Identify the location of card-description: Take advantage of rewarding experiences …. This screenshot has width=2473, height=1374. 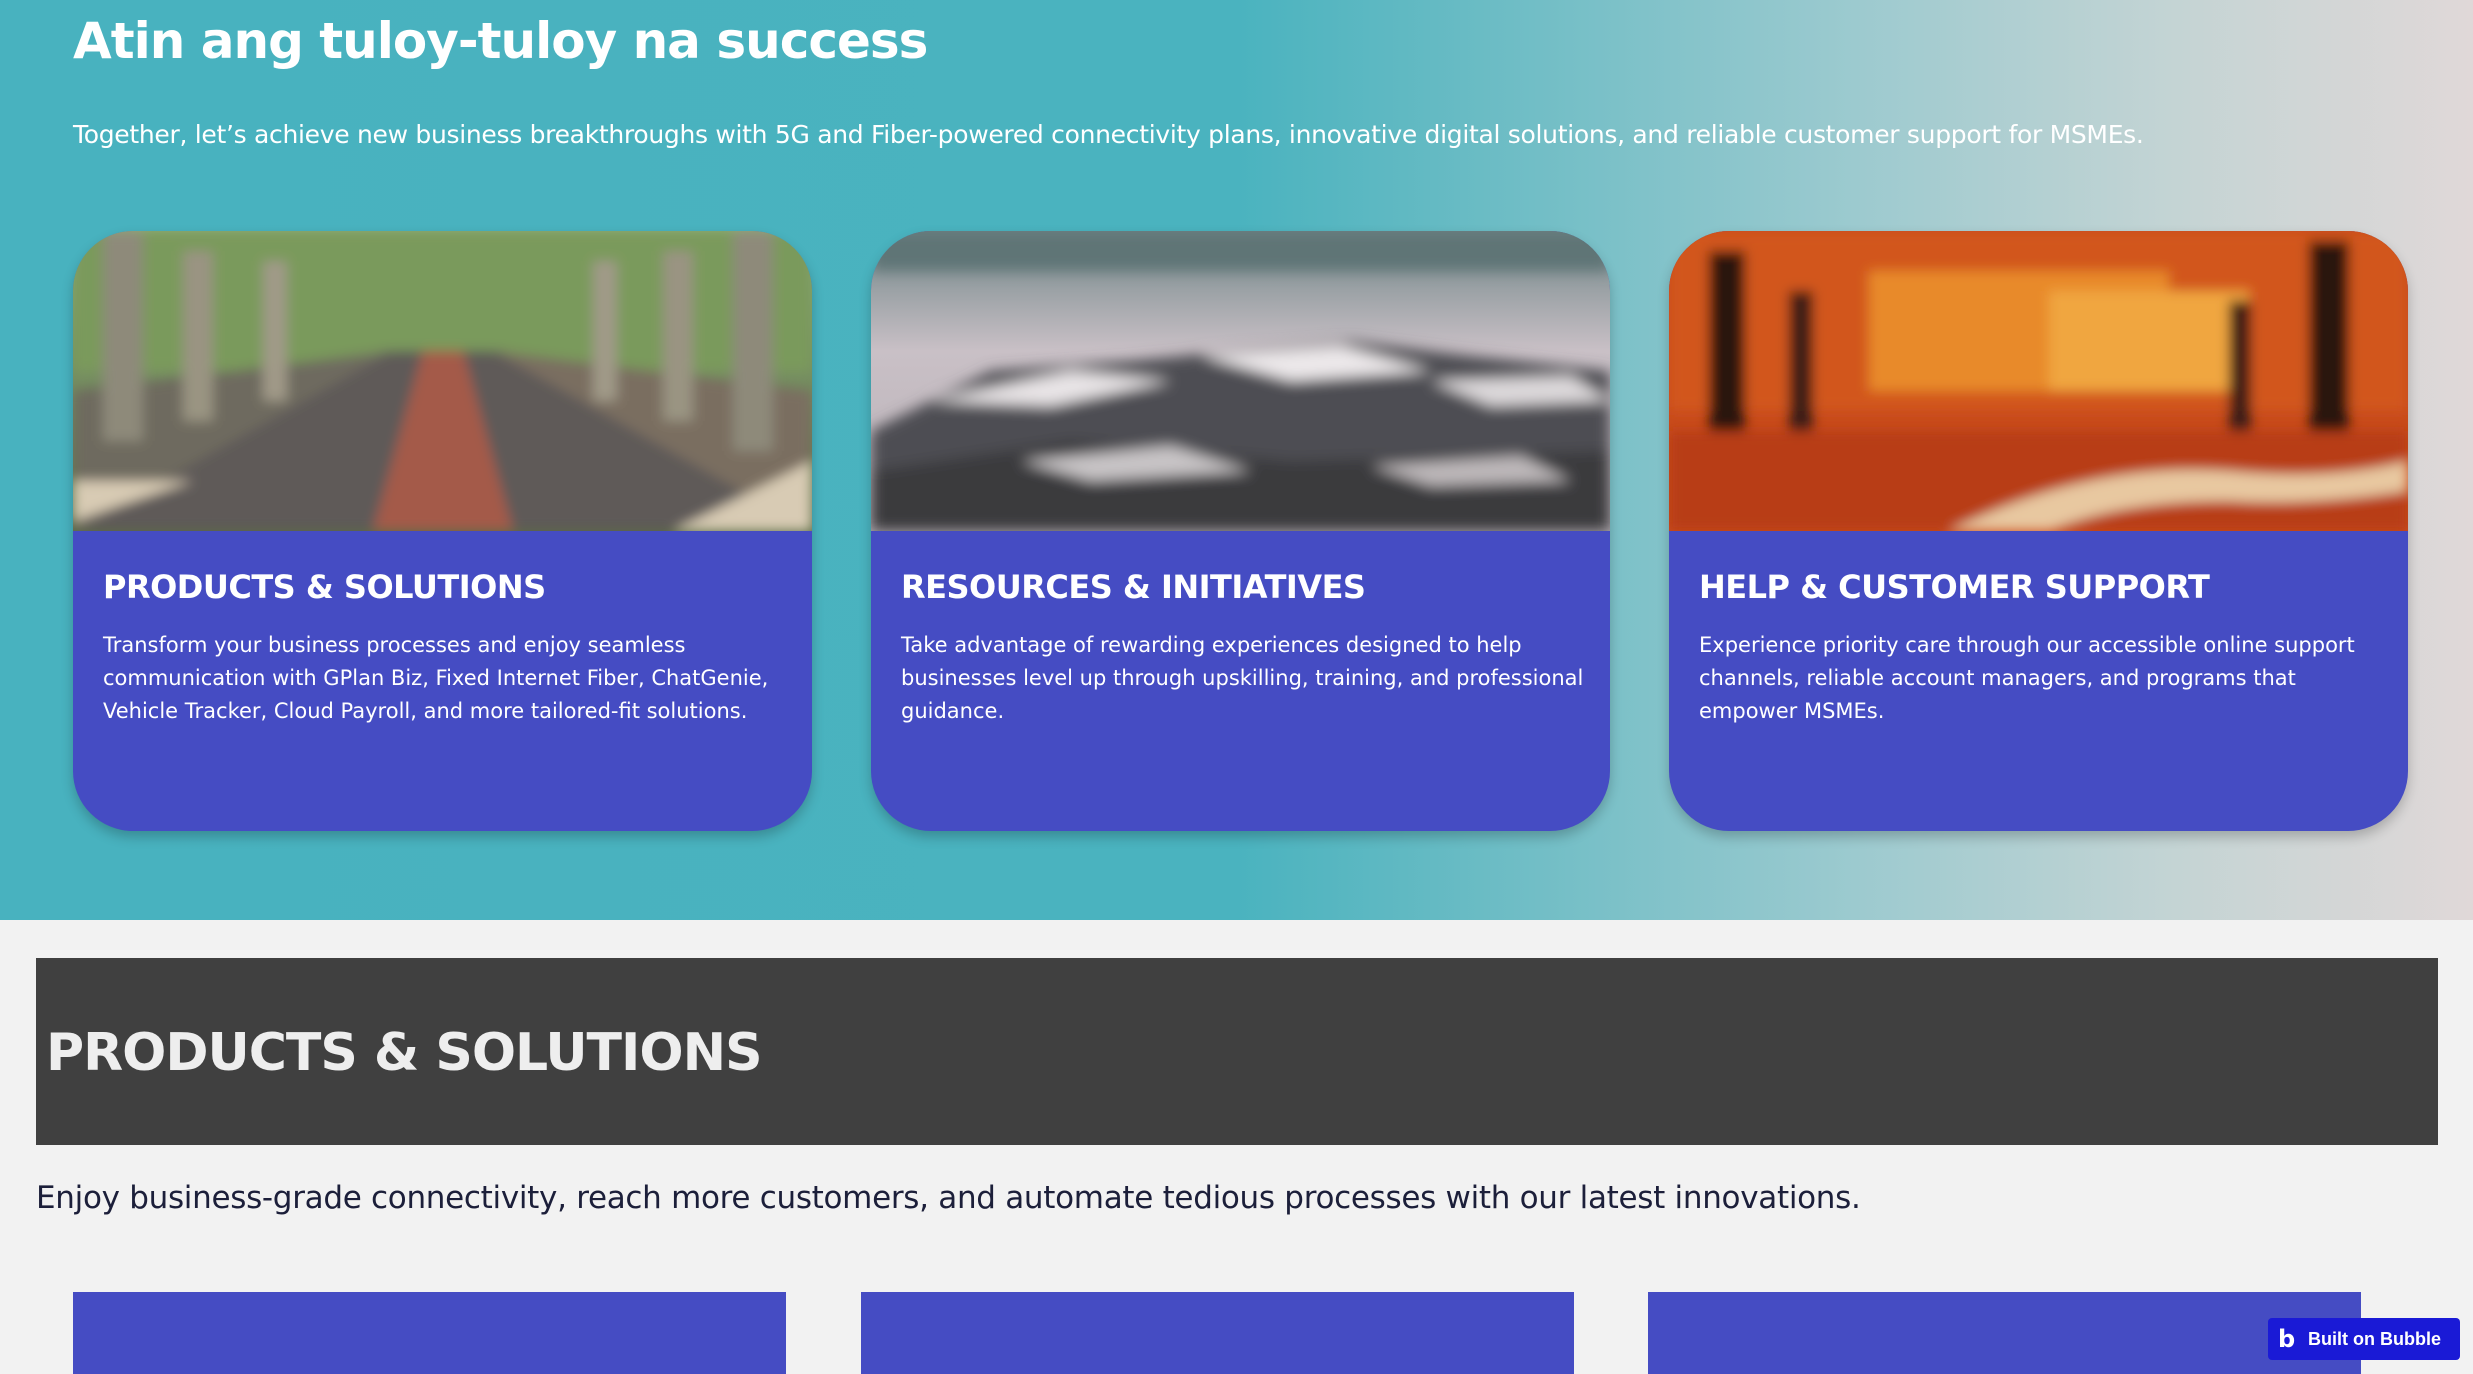
(1242, 678).